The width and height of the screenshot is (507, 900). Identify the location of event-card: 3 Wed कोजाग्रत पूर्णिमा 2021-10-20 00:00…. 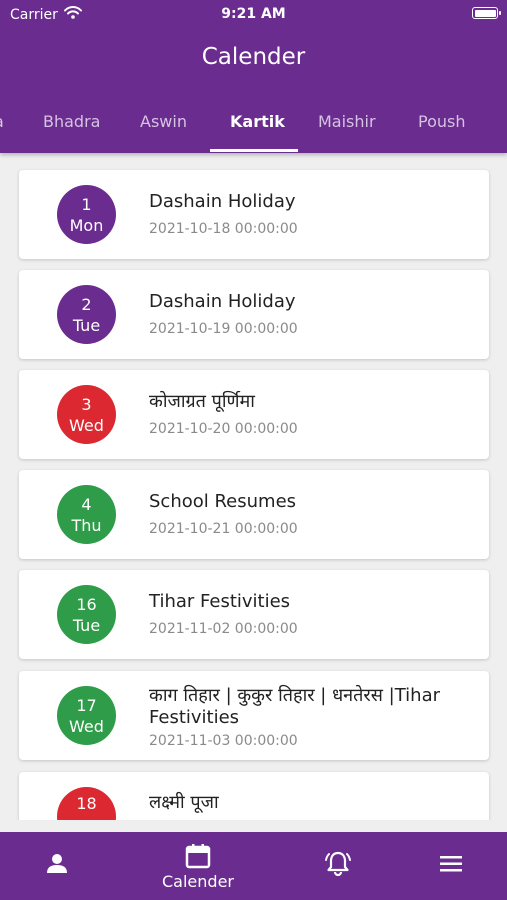
(254, 414).